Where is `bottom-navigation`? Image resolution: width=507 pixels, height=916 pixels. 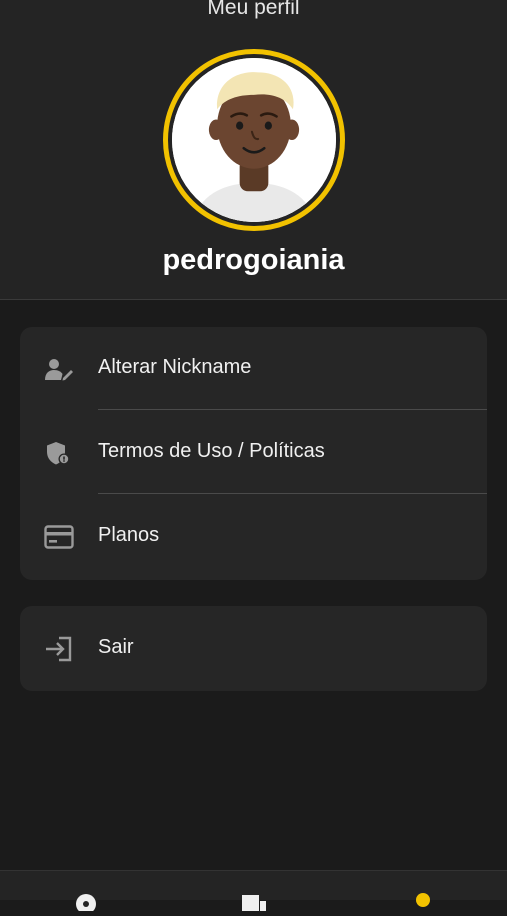 bottom-navigation is located at coordinates (253, 892).